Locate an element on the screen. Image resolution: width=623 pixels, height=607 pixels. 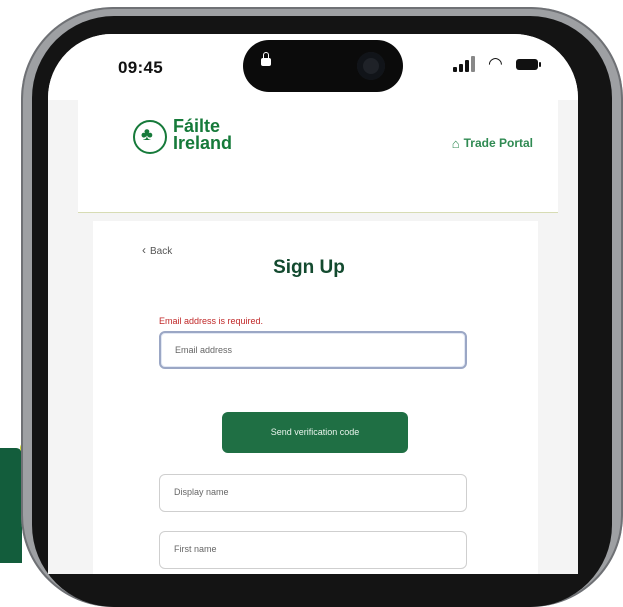
logo-text: Fáilte Ireland is located at coordinates (203, 135).